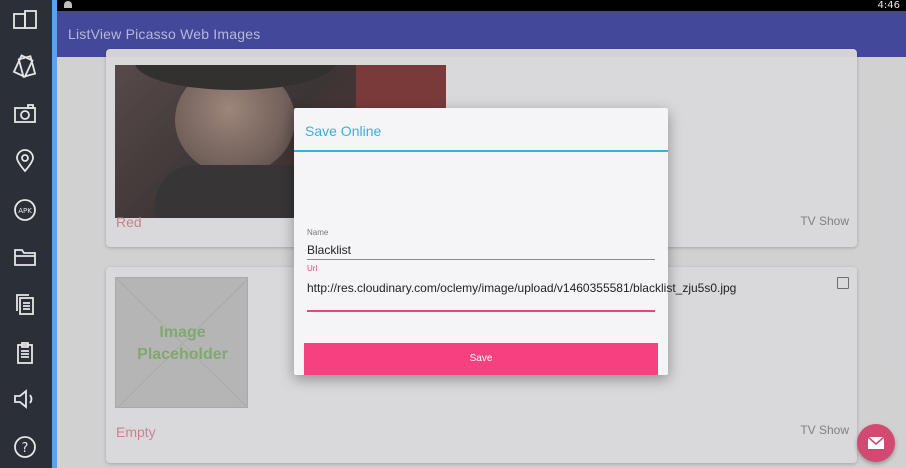 Image resolution: width=906 pixels, height=468 pixels. Describe the element at coordinates (25, 353) in the screenshot. I see `clipboard-icon` at that location.